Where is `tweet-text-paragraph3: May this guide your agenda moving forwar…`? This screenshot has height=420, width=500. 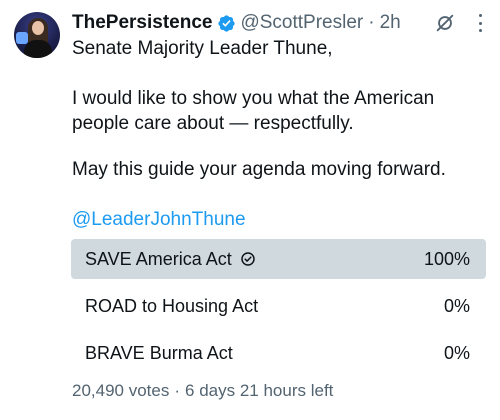
tweet-text-paragraph3: May this guide your agenda moving forwar… is located at coordinates (259, 169).